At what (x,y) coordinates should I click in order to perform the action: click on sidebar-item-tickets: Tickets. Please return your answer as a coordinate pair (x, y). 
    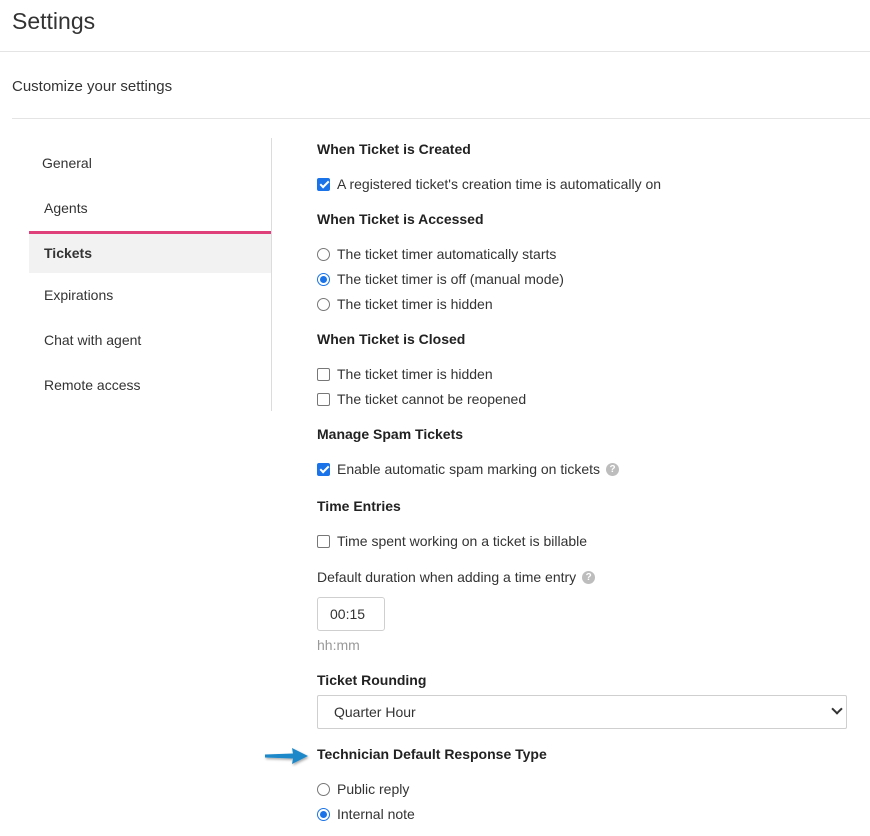
    Looking at the image, I should click on (150, 252).